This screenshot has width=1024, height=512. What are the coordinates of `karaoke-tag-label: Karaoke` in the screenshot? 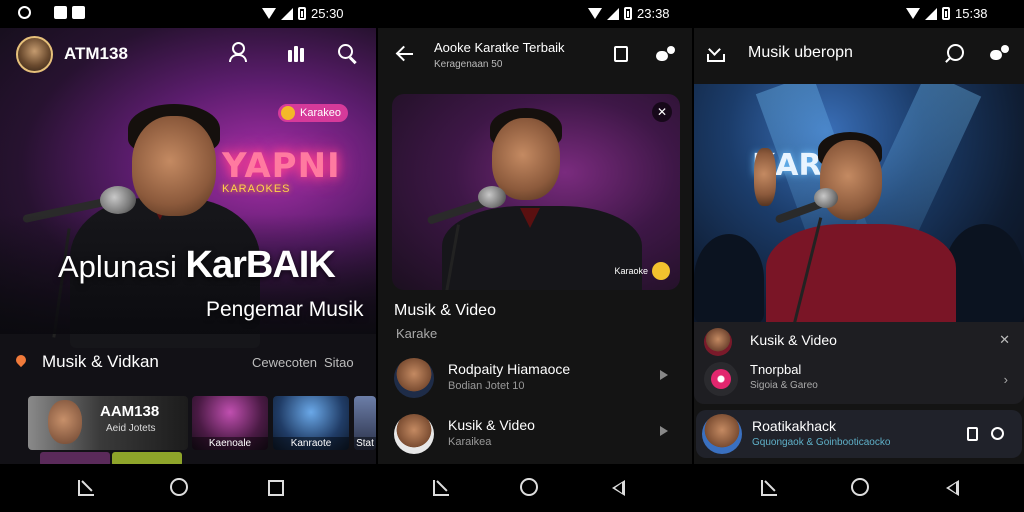 It's located at (631, 271).